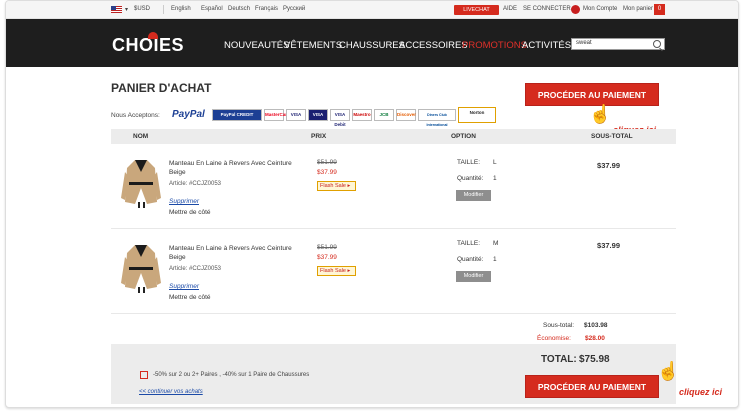 Image resolution: width=744 pixels, height=411 pixels. What do you see at coordinates (559, 359) in the screenshot?
I see `total-label: TOTAL:` at bounding box center [559, 359].